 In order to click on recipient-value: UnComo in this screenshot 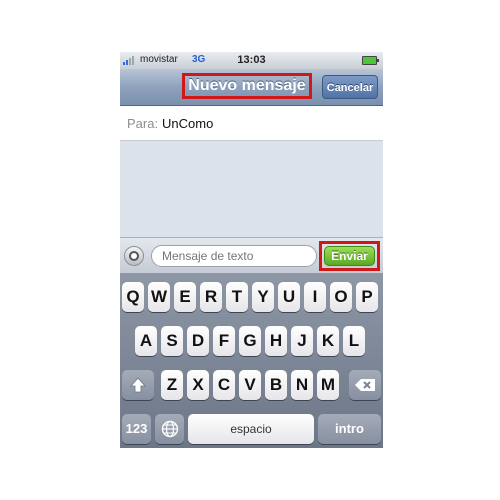, I will do `click(187, 123)`.